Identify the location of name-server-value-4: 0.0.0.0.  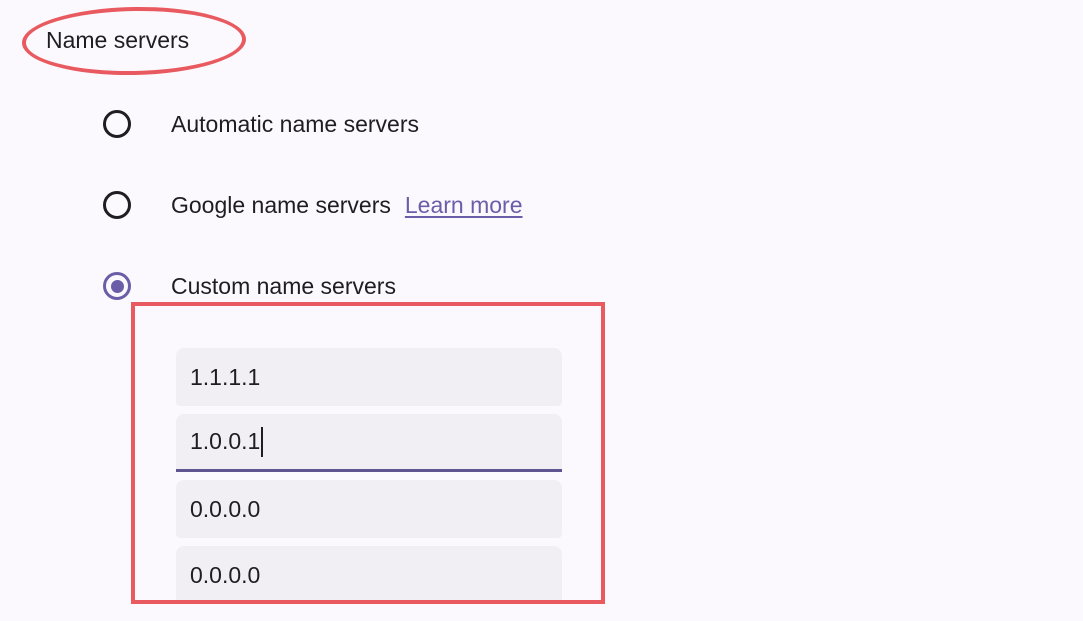
(225, 574).